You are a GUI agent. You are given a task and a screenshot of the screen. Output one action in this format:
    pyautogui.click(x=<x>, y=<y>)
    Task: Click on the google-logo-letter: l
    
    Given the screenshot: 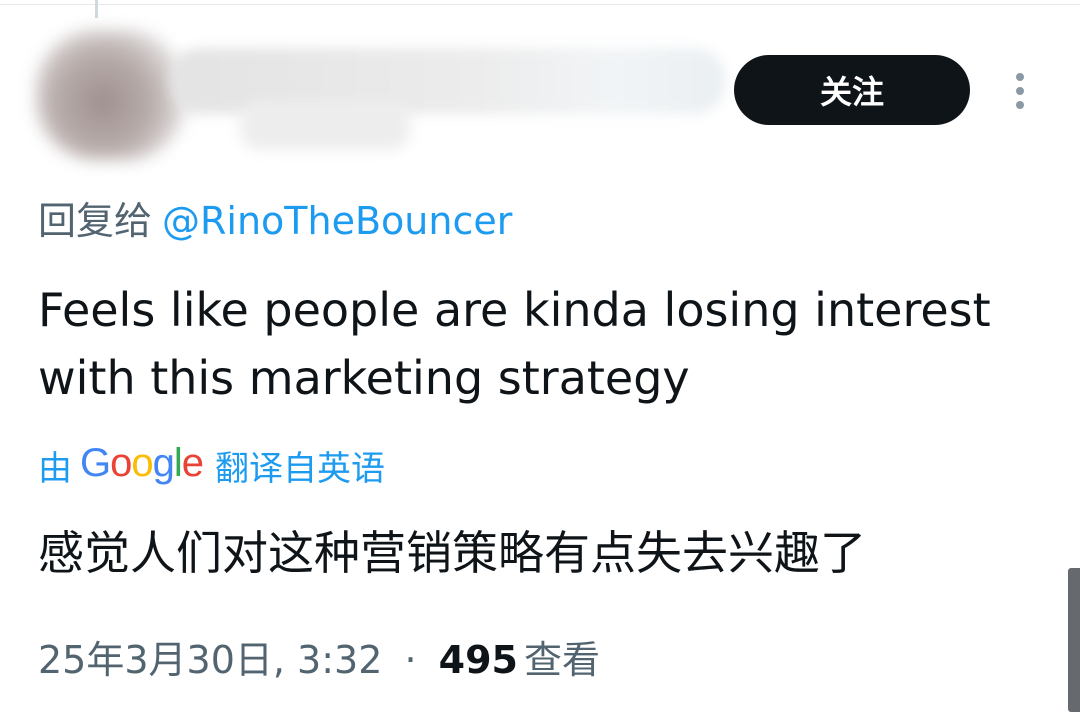 What is the action you would take?
    pyautogui.click(x=178, y=462)
    